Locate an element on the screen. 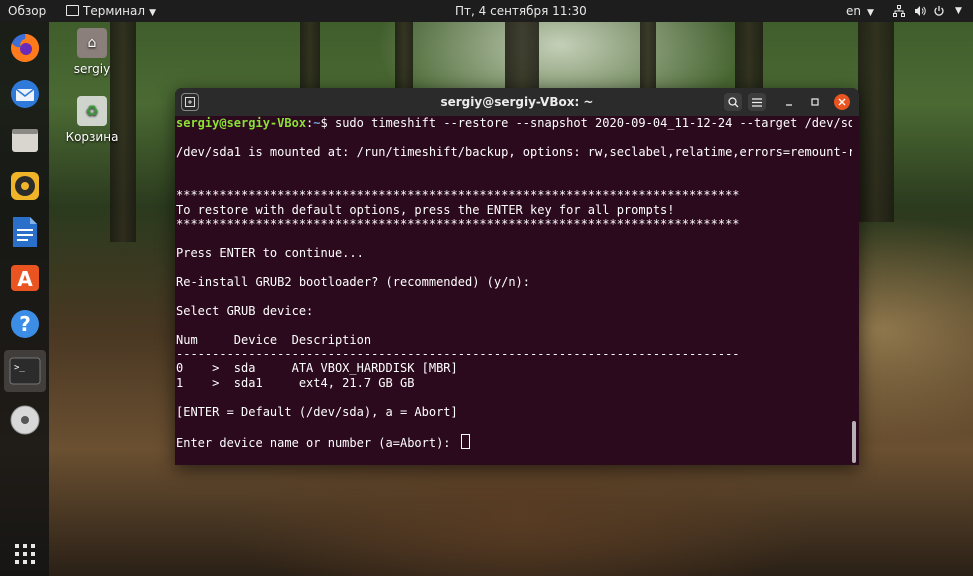  svg-text: A is located at coordinates (25, 279).